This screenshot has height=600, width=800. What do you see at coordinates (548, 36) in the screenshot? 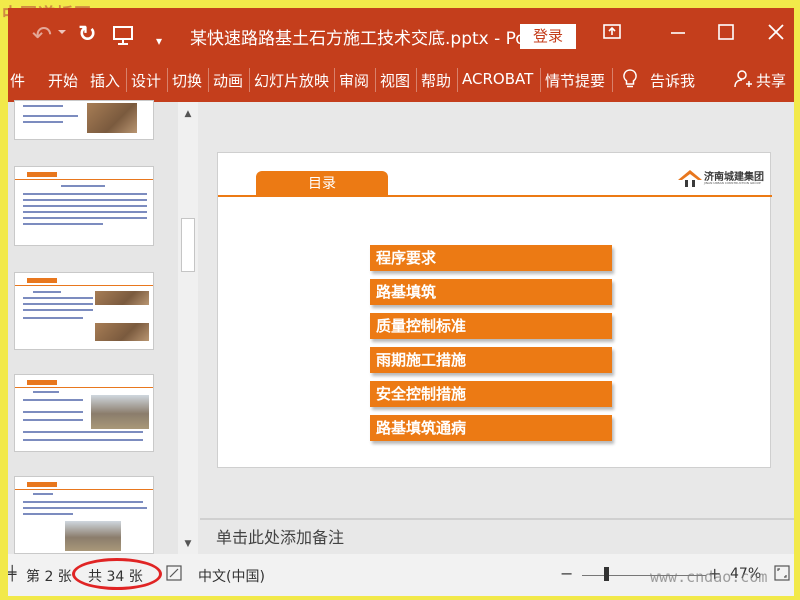
I see `login-button: 登录` at bounding box center [548, 36].